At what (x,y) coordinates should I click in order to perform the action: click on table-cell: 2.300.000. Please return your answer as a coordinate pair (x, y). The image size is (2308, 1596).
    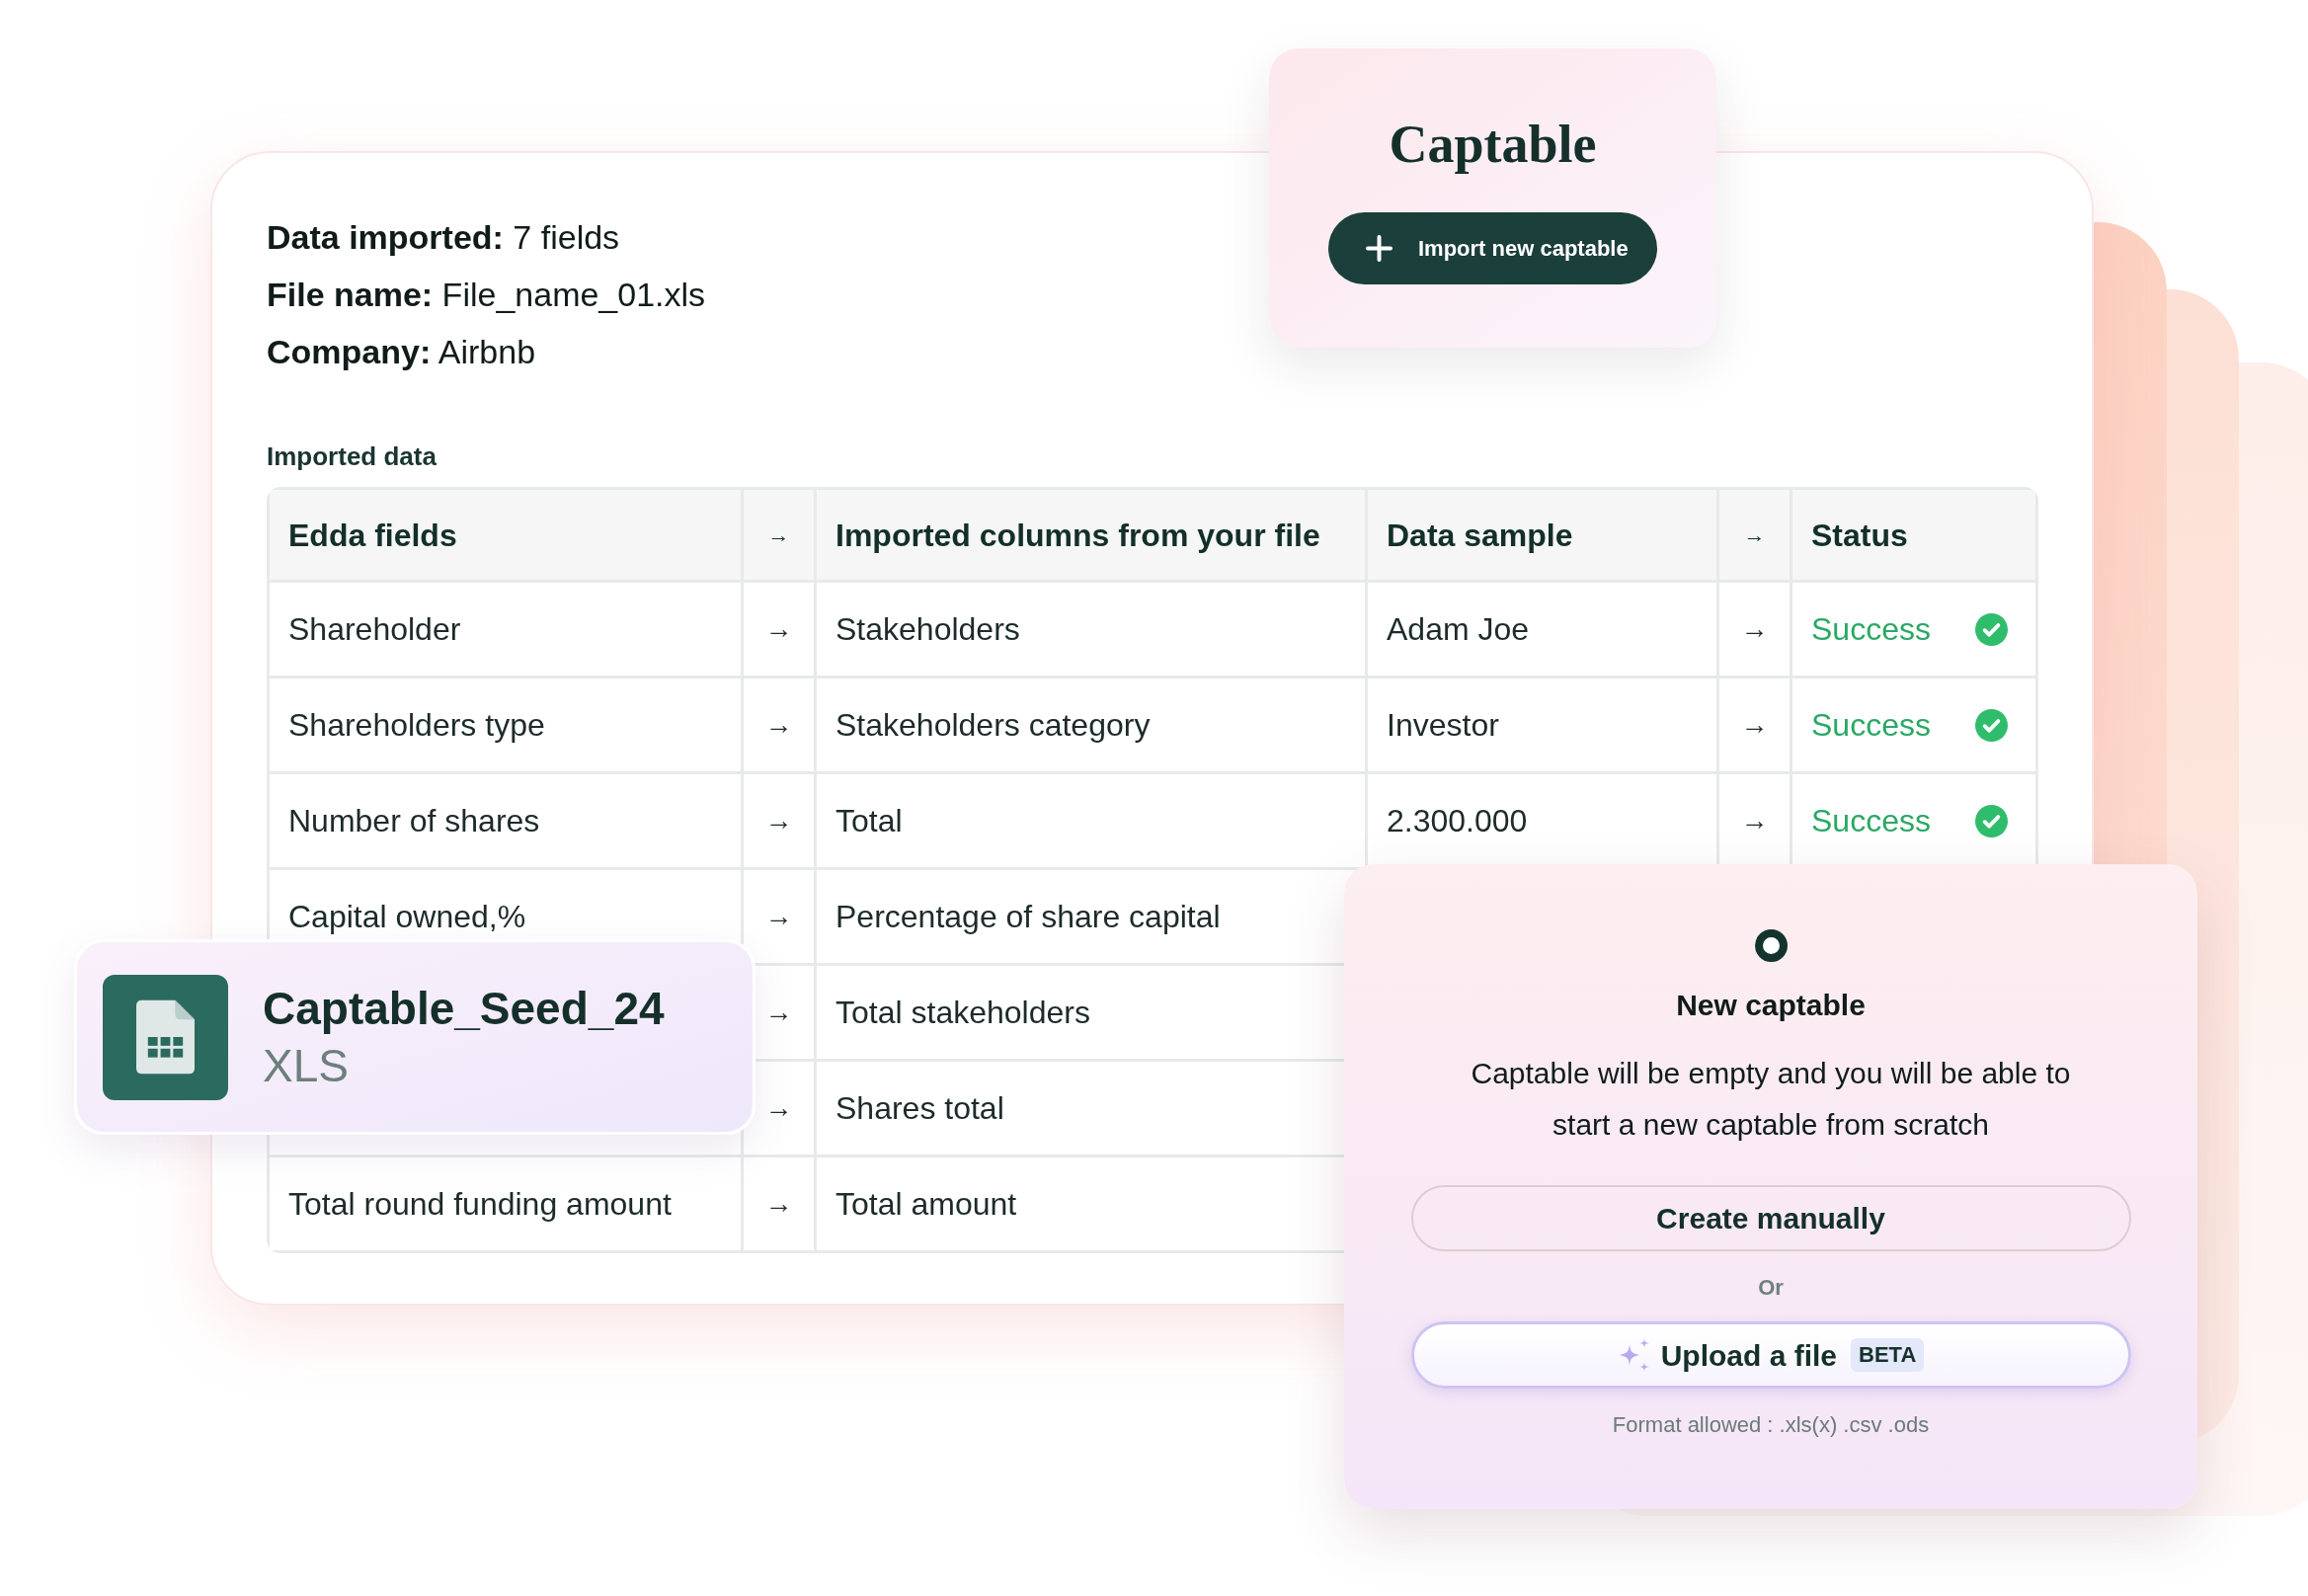
    Looking at the image, I should click on (1542, 820).